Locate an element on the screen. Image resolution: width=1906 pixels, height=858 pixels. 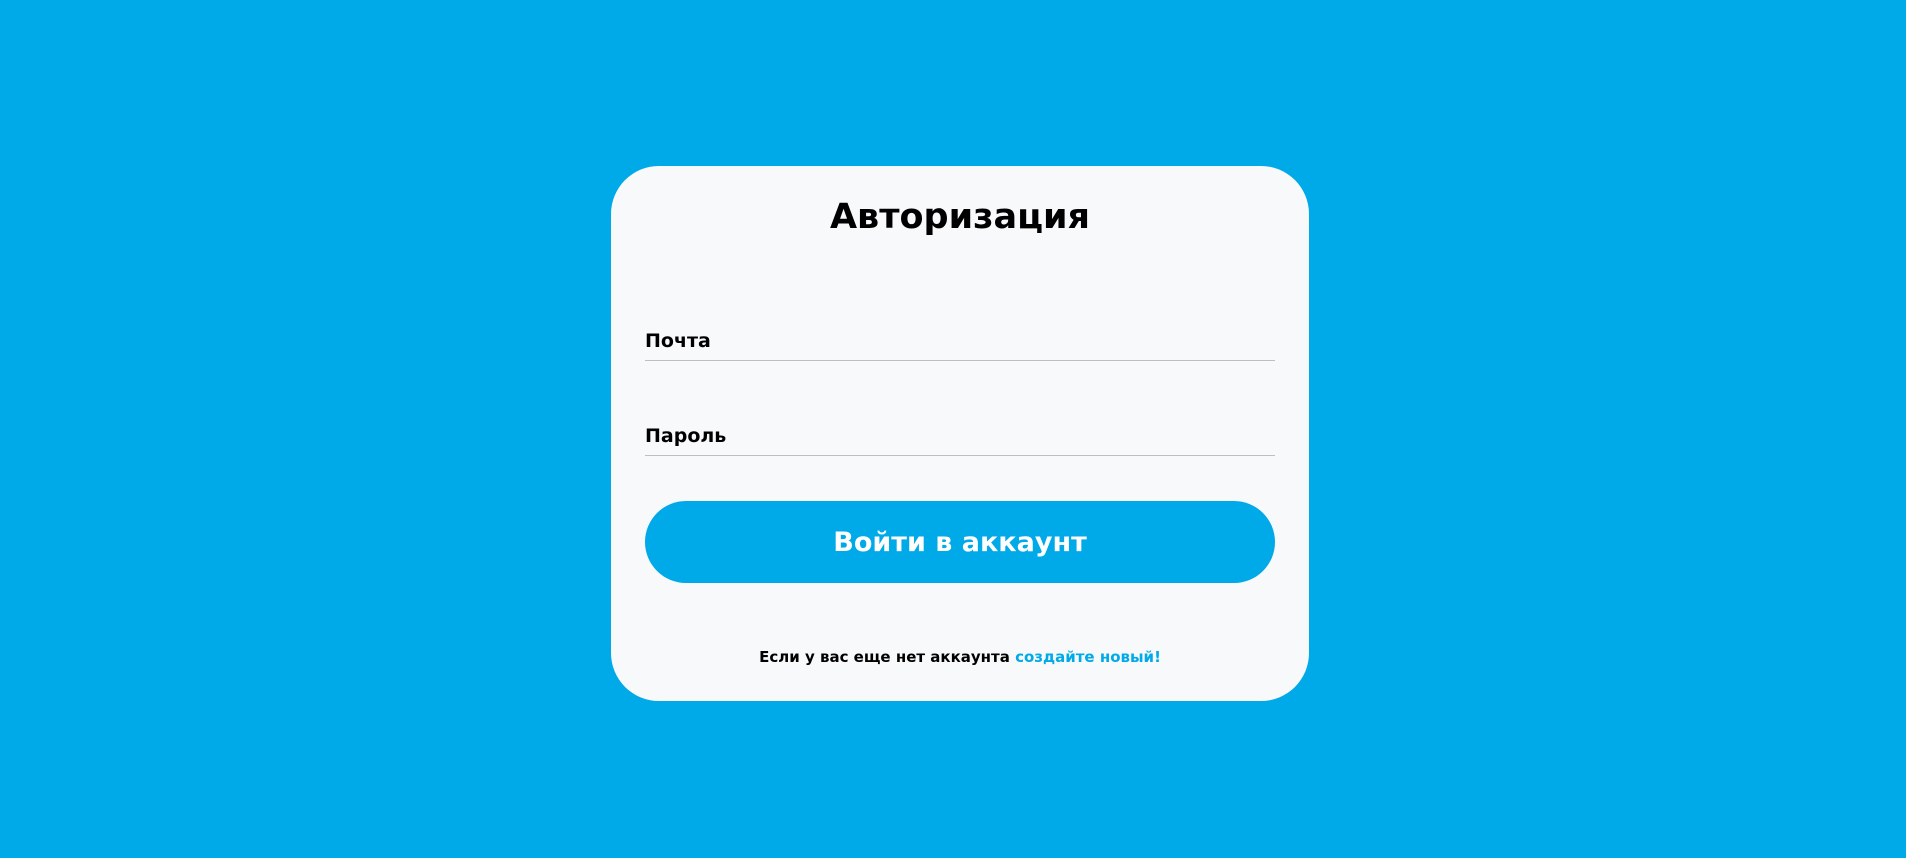
page-title: Авторизация is located at coordinates (960, 217).